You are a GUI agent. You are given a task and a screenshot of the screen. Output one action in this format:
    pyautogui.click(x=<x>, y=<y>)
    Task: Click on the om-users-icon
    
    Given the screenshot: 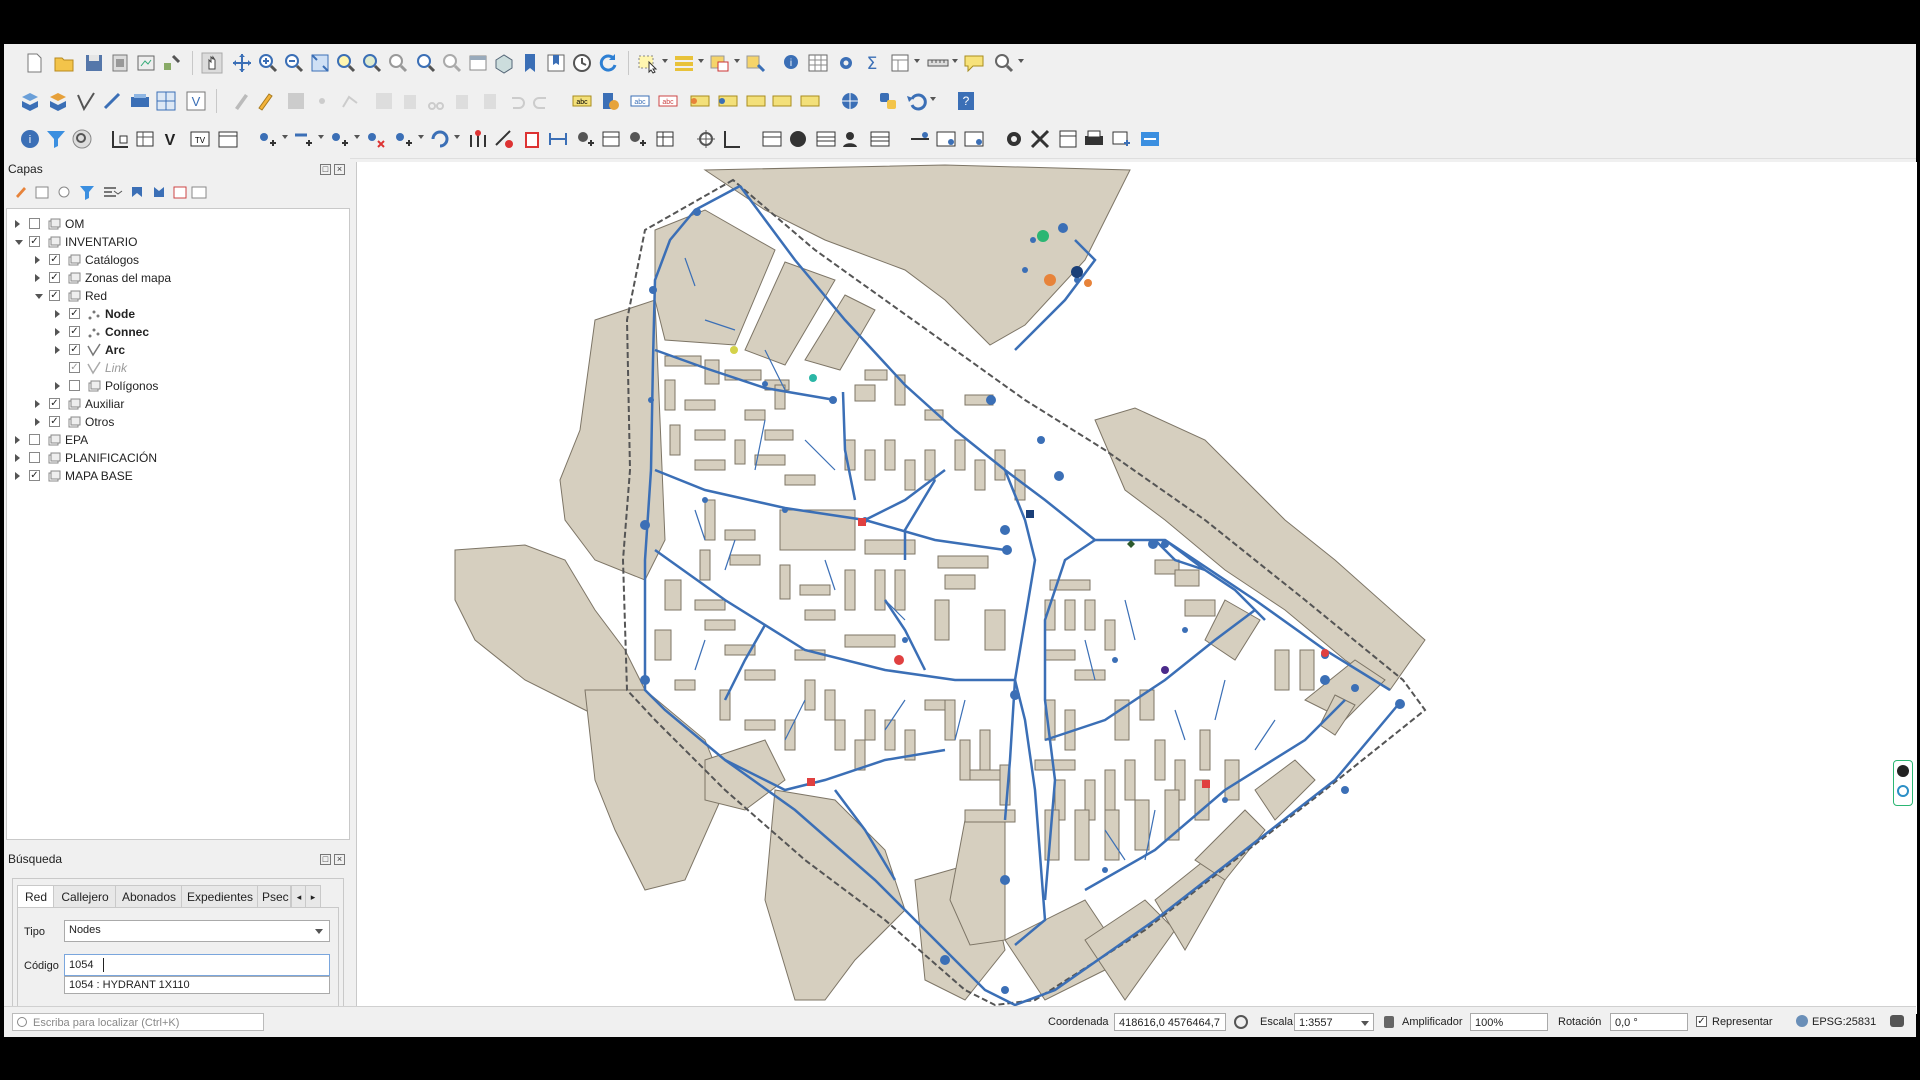 What is the action you would take?
    pyautogui.click(x=852, y=139)
    